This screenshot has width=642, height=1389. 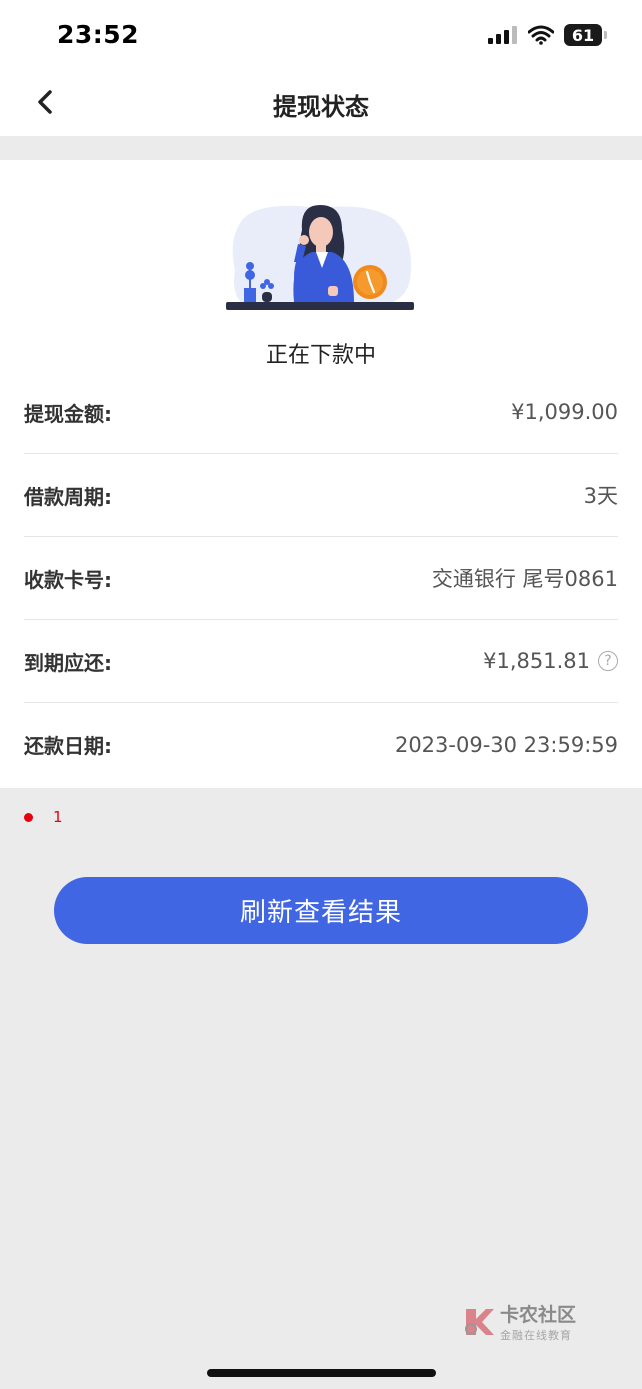 I want to click on due-amount-row: 到期应还: ¥1,851.81 ?, so click(x=321, y=661).